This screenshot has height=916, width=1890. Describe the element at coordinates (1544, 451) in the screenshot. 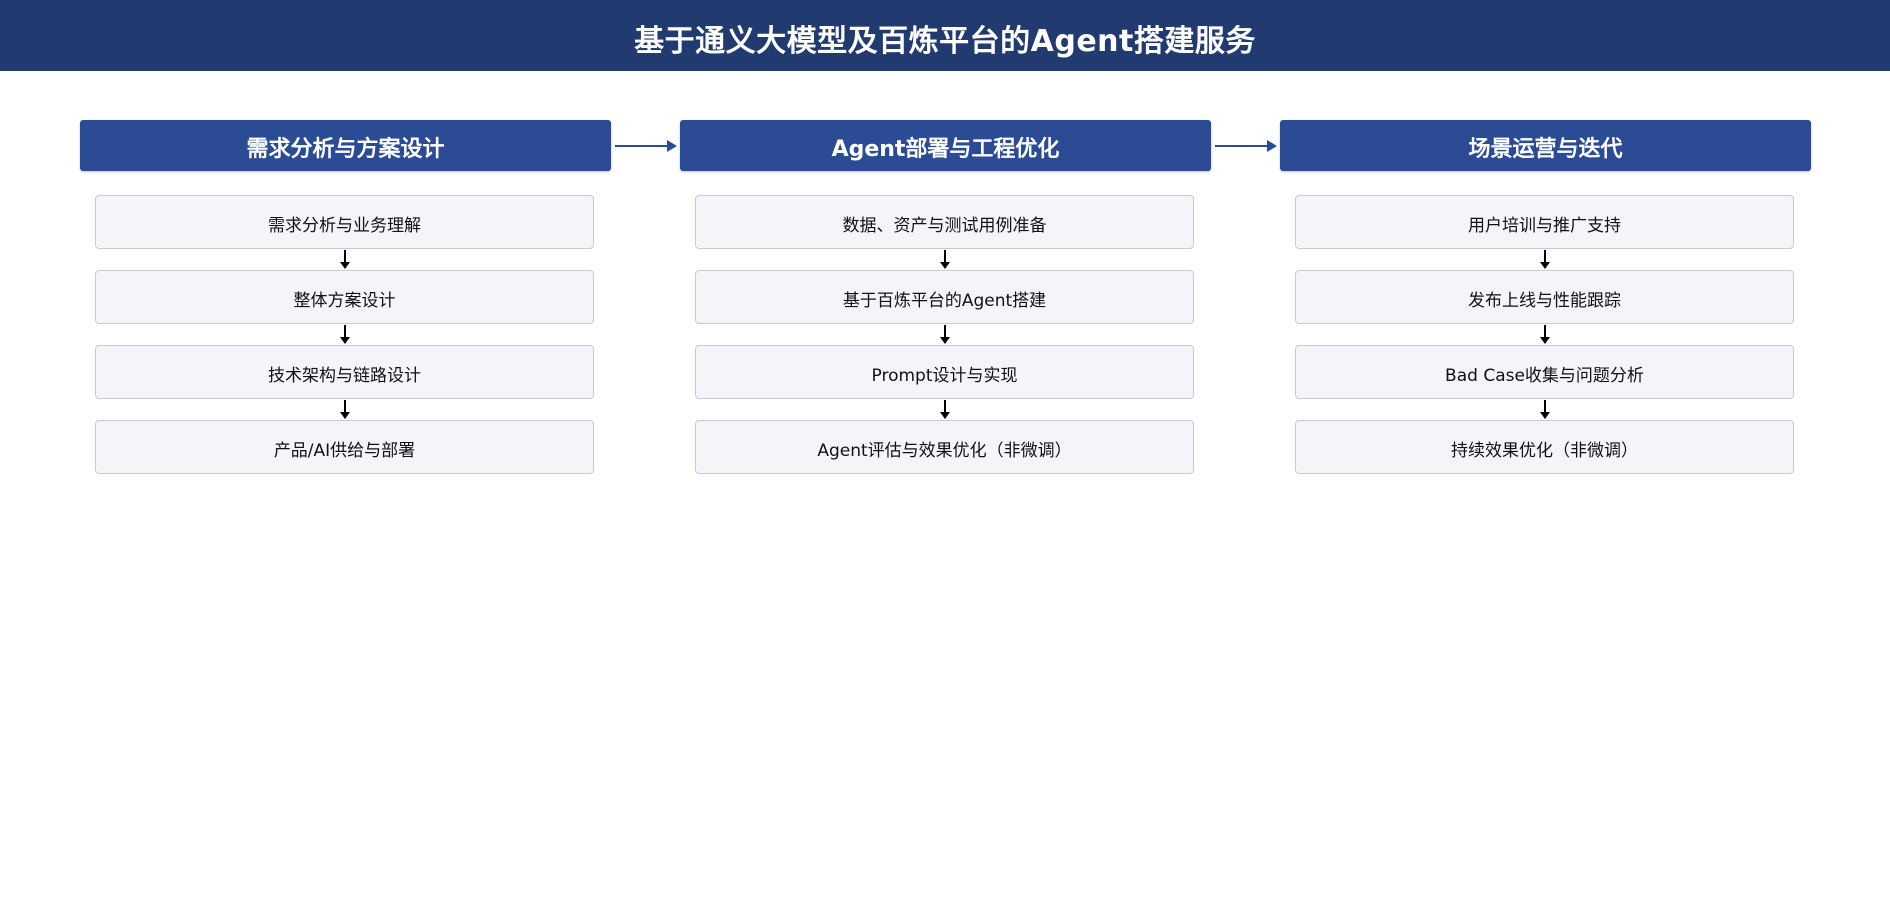

I see `step-label: 持续效果优化（非微调）` at that location.